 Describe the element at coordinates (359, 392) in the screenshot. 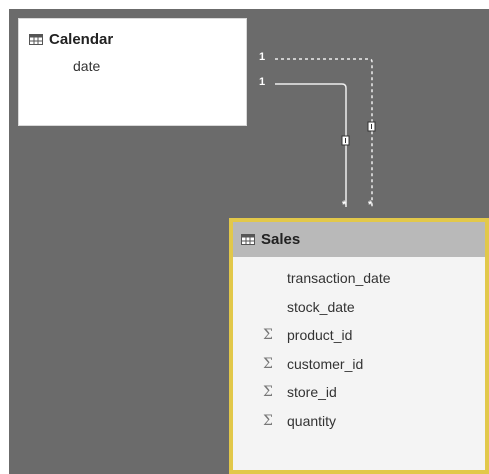

I see `field-store-id: Σ store_id` at that location.